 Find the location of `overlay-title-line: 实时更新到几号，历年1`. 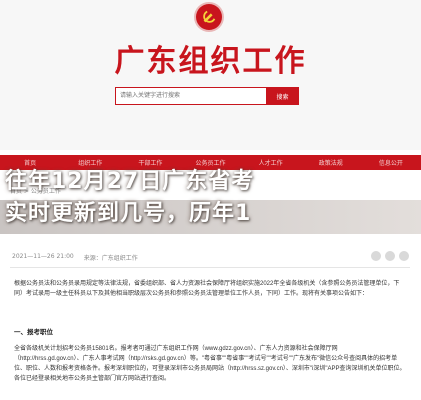

overlay-title-line: 实时更新到几号，历年1 is located at coordinates (128, 213).